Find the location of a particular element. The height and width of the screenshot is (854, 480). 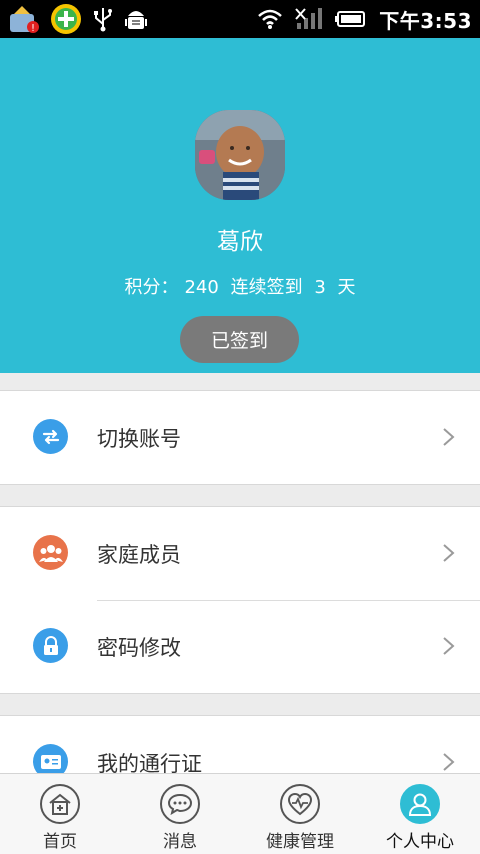

tab-messages: 消息 is located at coordinates (180, 814).